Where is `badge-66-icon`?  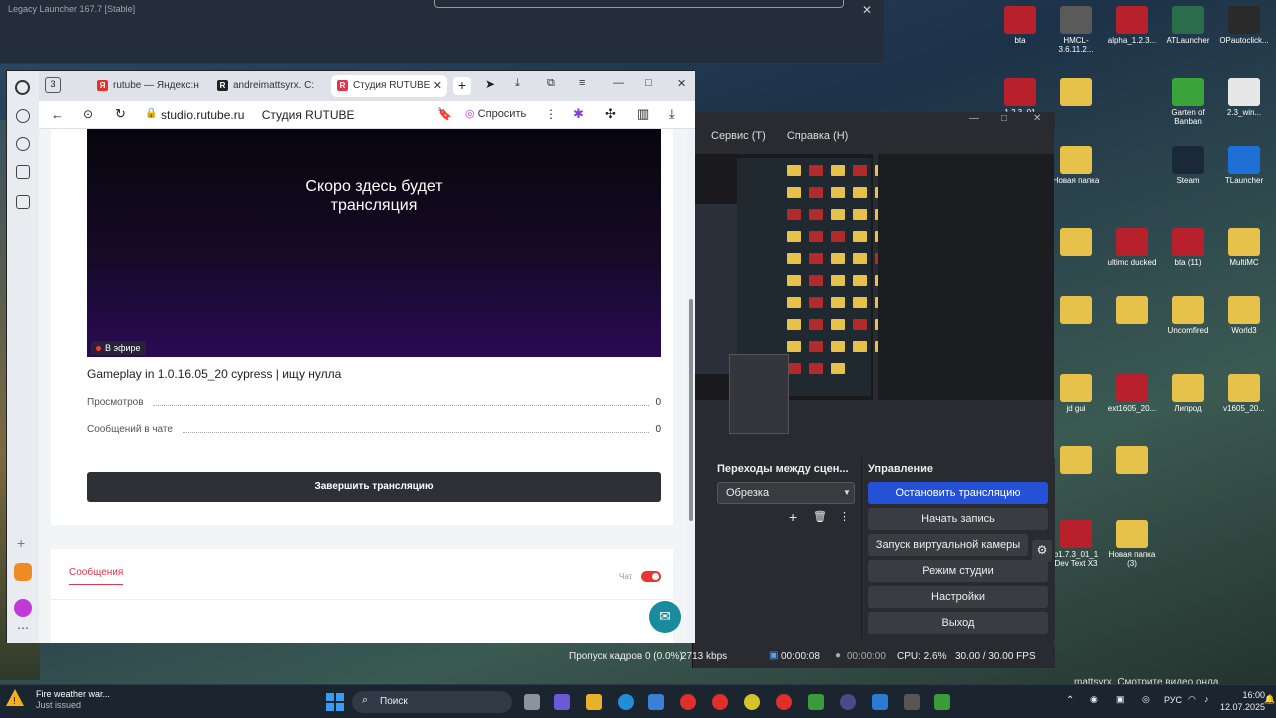
badge-66-icon is located at coordinates (23, 172).